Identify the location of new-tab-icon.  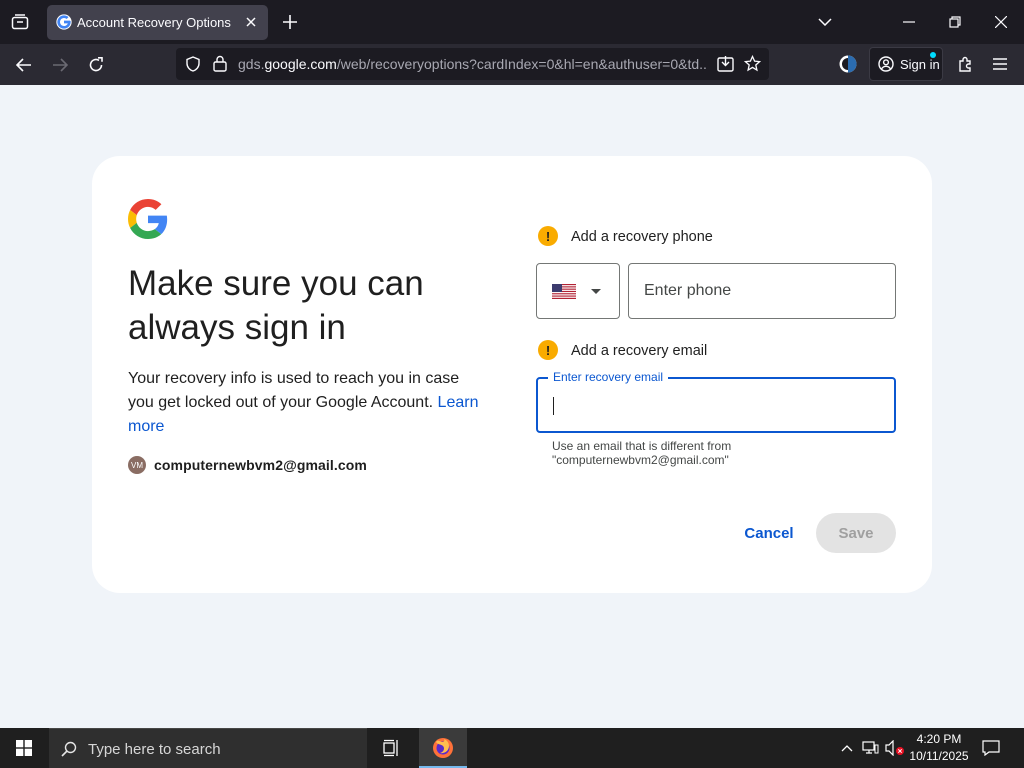
(290, 22).